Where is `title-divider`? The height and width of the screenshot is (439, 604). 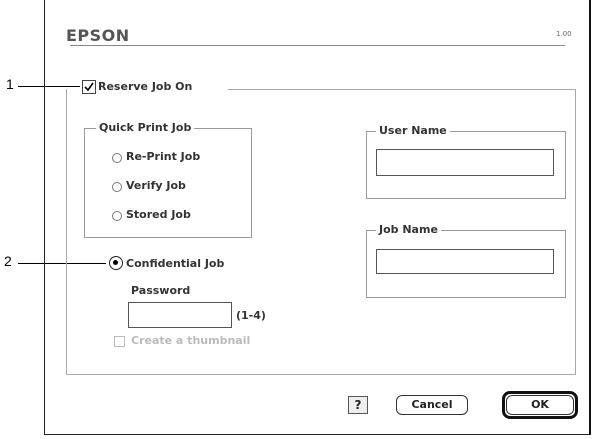 title-divider is located at coordinates (317, 45).